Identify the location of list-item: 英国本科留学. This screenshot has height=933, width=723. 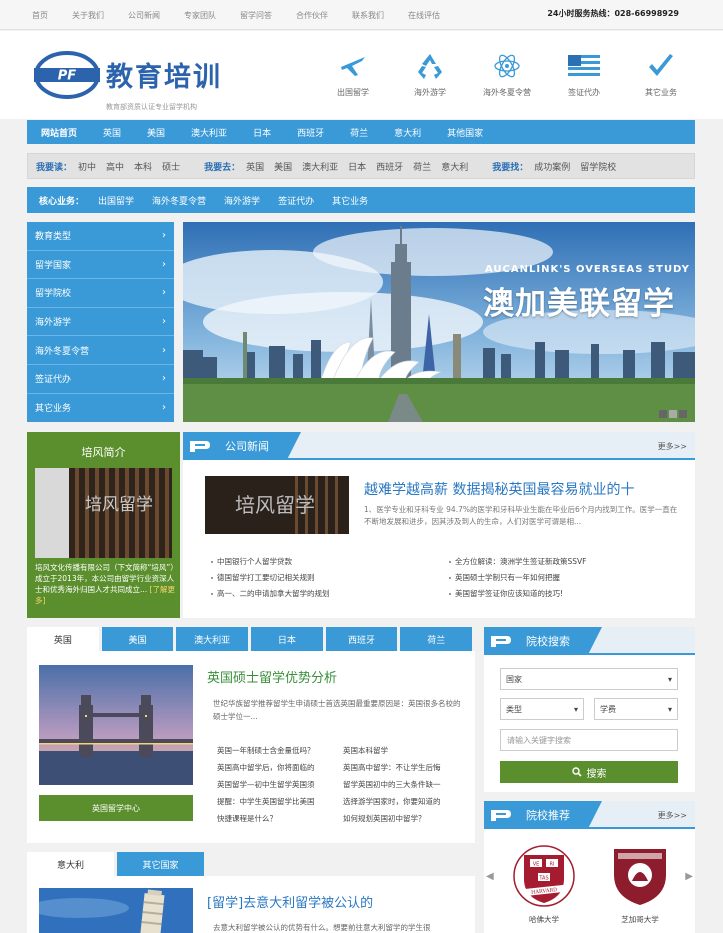
(365, 750).